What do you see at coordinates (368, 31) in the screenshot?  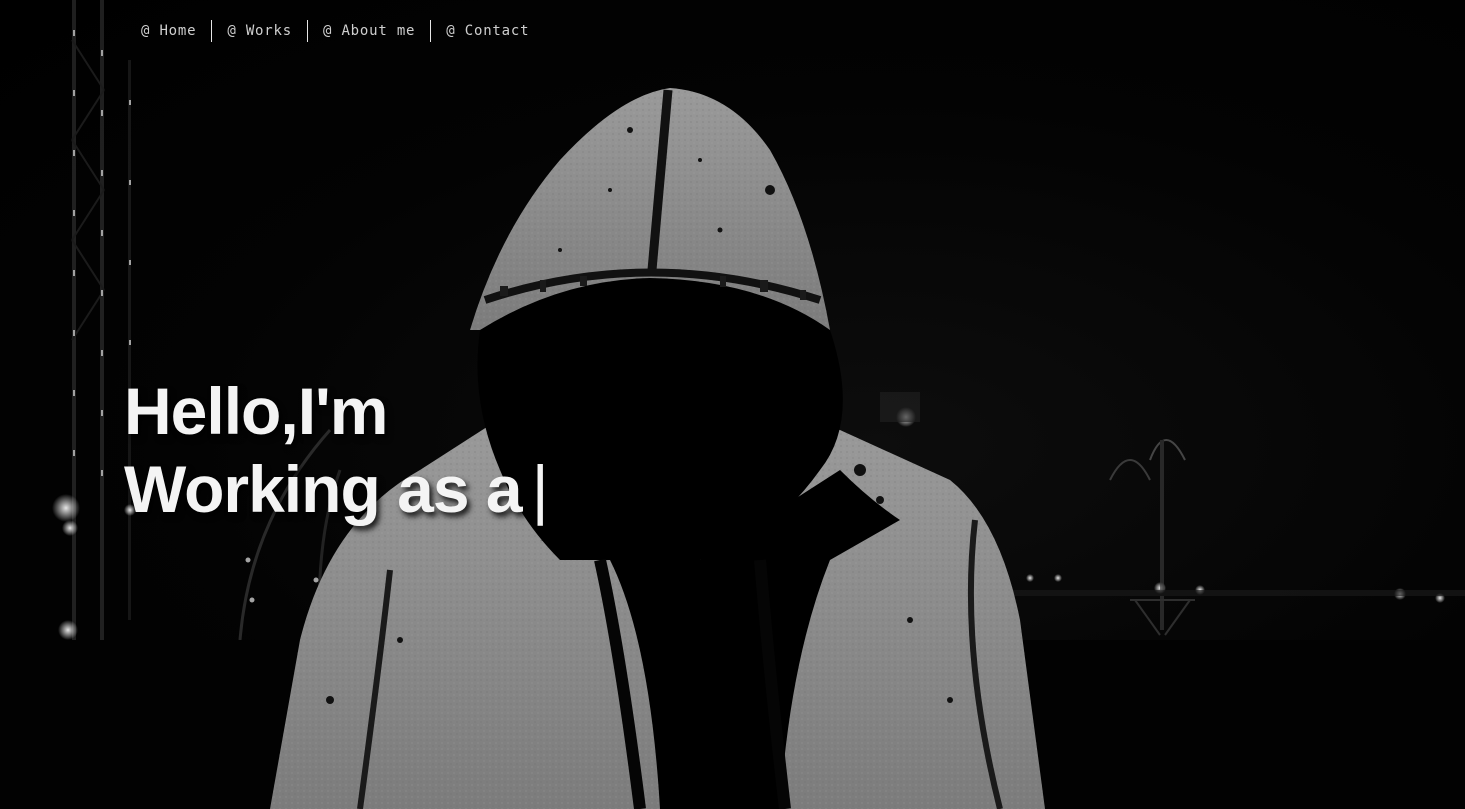 I see `nav-item-about: @ About me` at bounding box center [368, 31].